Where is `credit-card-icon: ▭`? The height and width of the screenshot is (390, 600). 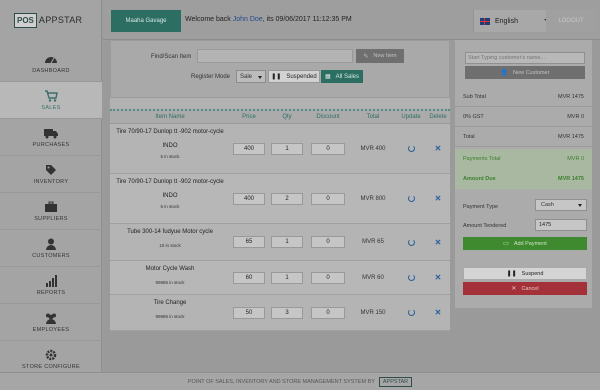
credit-card-icon: ▭ is located at coordinates (506, 244).